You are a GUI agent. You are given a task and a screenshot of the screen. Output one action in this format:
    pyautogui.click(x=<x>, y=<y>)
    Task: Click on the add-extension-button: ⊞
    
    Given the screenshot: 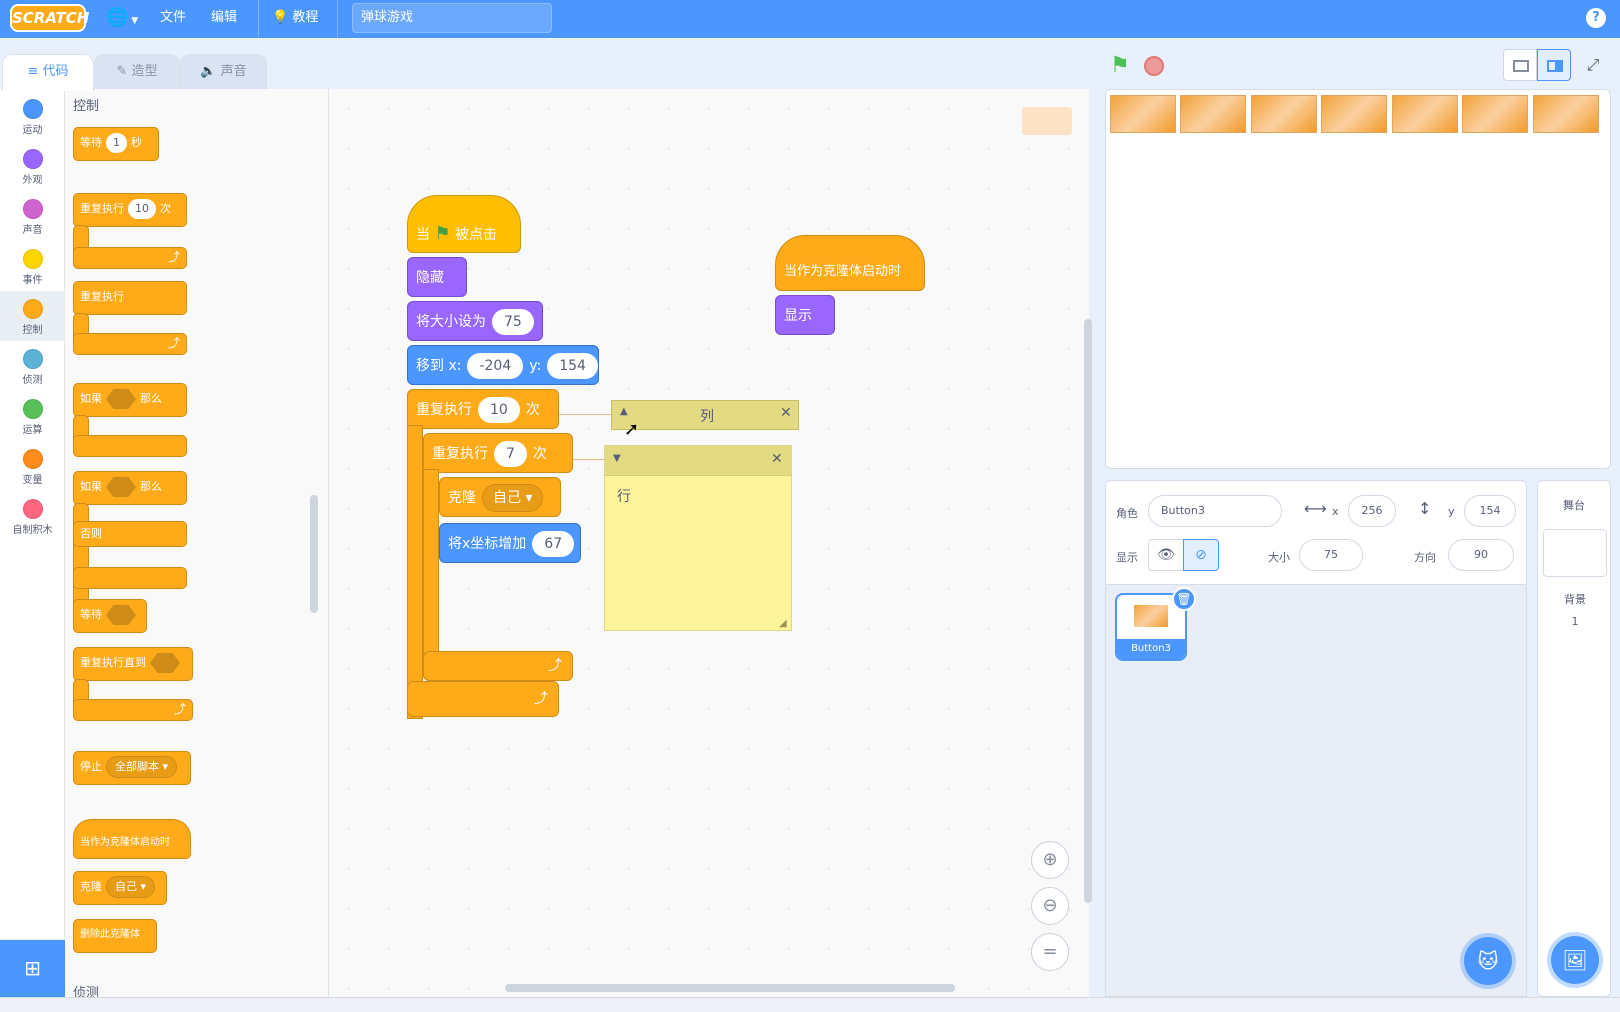 What is the action you would take?
    pyautogui.click(x=32, y=968)
    